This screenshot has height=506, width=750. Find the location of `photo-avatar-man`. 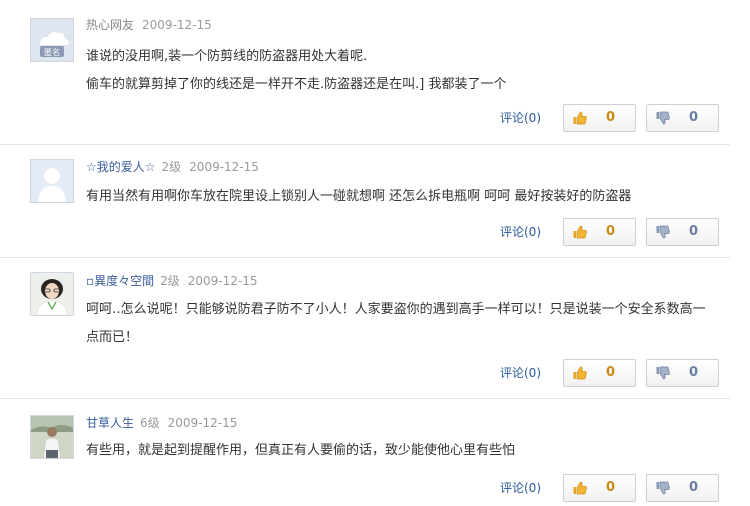

photo-avatar-man is located at coordinates (52, 437).